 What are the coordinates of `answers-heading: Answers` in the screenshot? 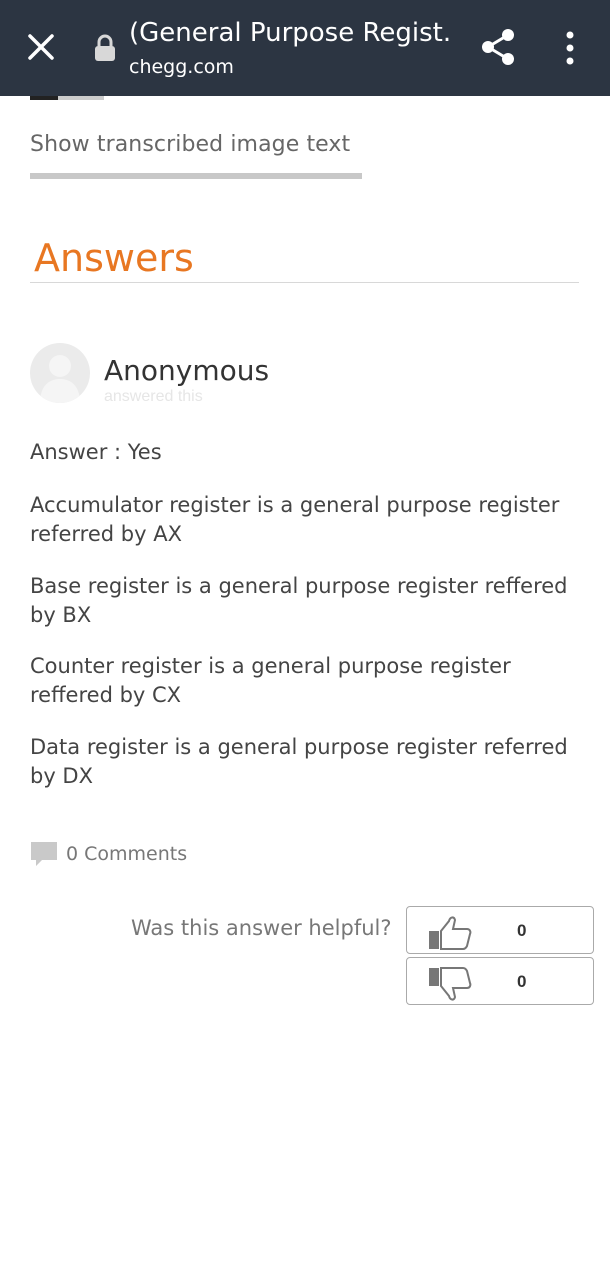 It's located at (114, 258).